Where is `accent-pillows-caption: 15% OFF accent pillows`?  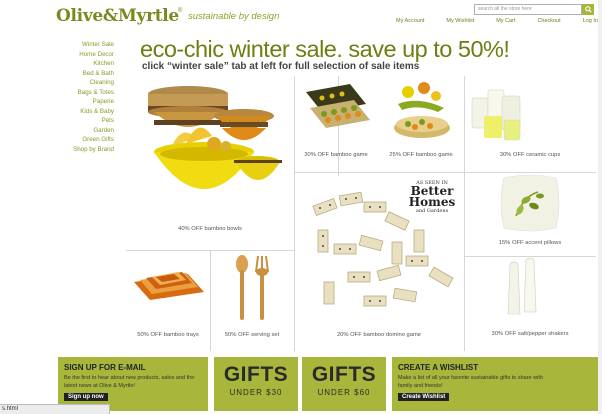
accent-pillows-caption: 15% OFF accent pillows is located at coordinates (530, 243).